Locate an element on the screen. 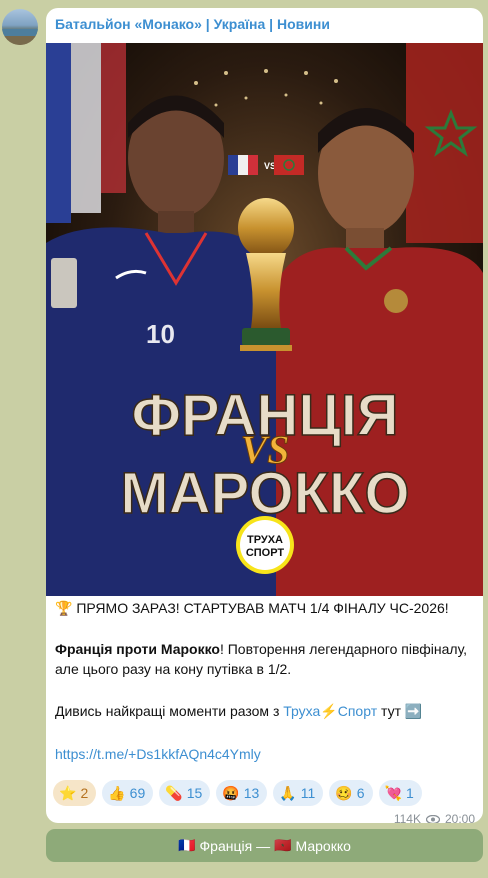  pill-icon: 💊 is located at coordinates (174, 793).